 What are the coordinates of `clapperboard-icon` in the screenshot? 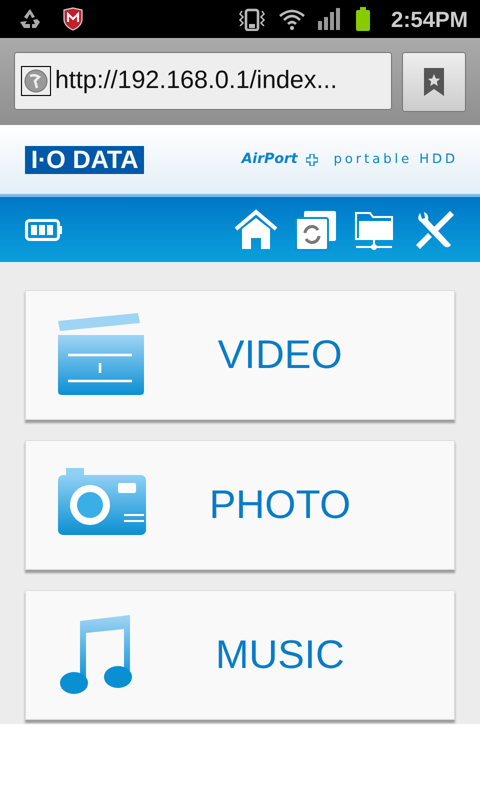 It's located at (101, 355).